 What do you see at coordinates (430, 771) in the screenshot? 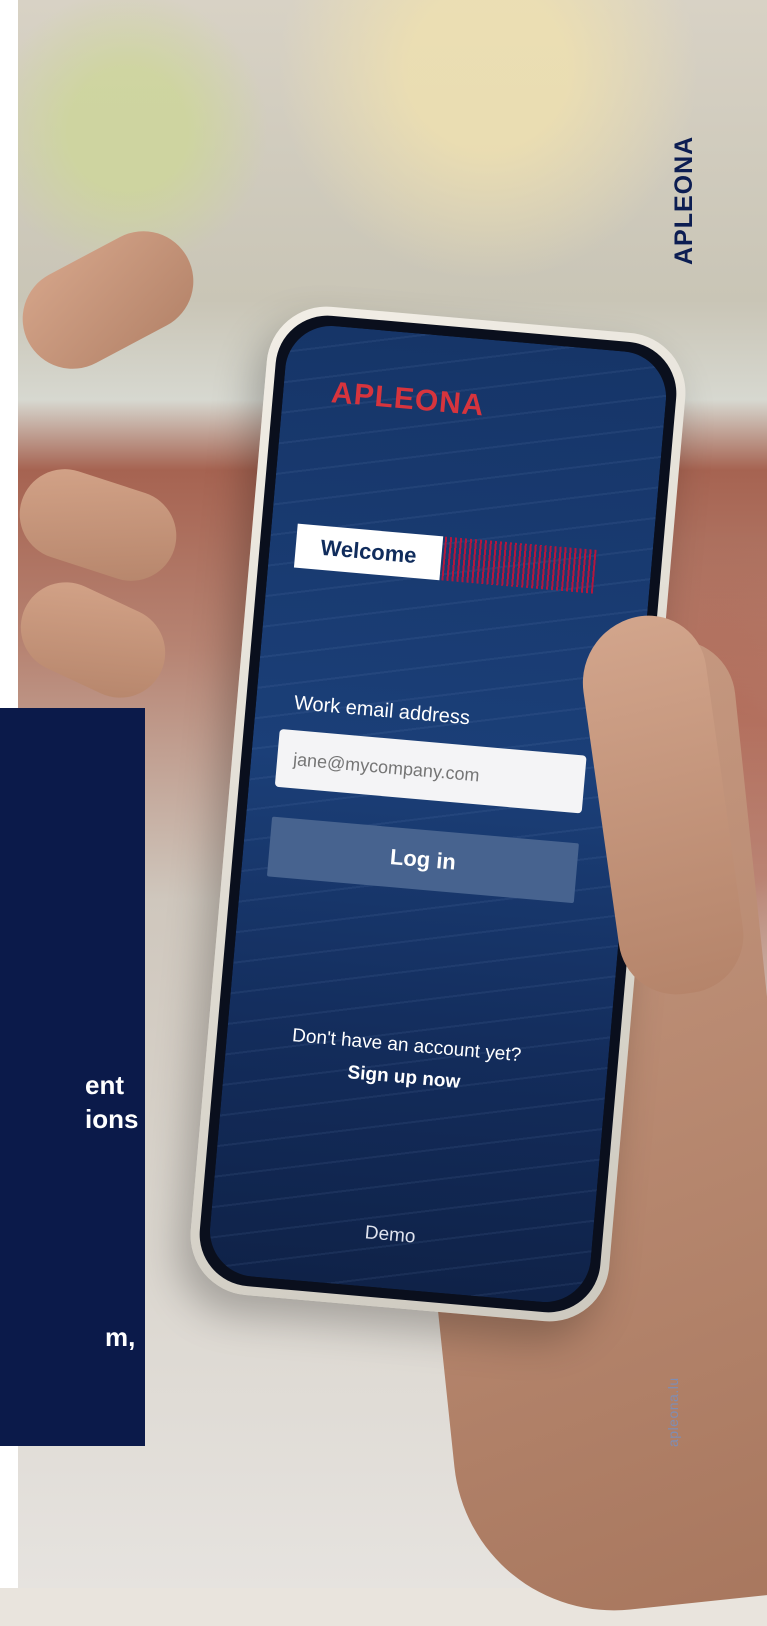
I see `email-field` at bounding box center [430, 771].